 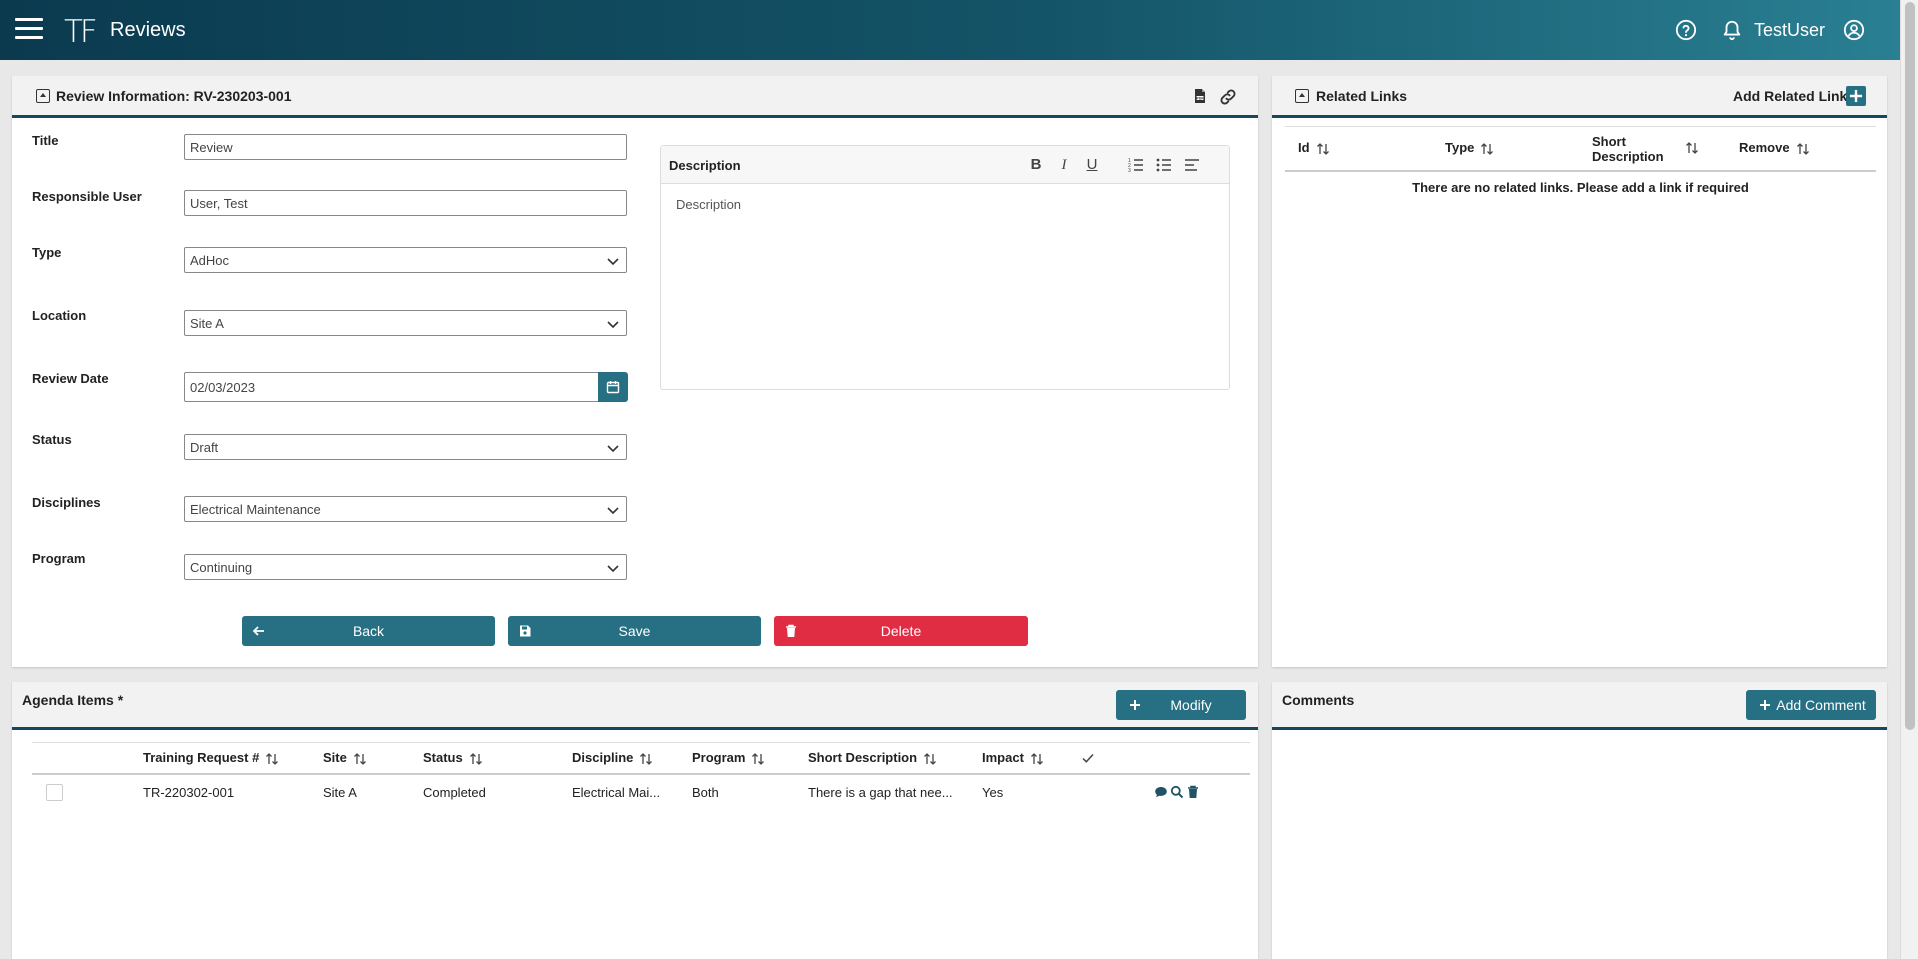 I want to click on user-account-icon, so click(x=1854, y=30).